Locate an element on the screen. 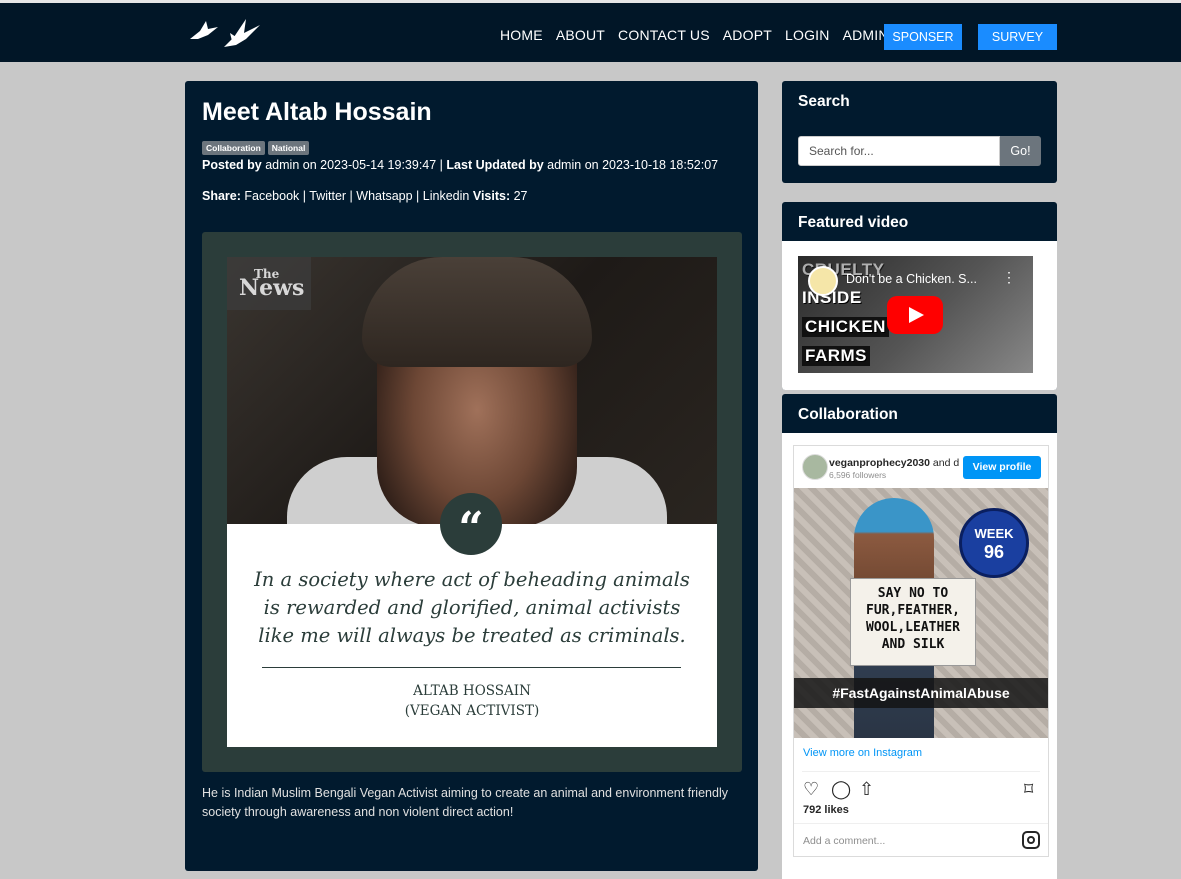 The image size is (1181, 879). likes-count: 792 likes is located at coordinates (826, 810).